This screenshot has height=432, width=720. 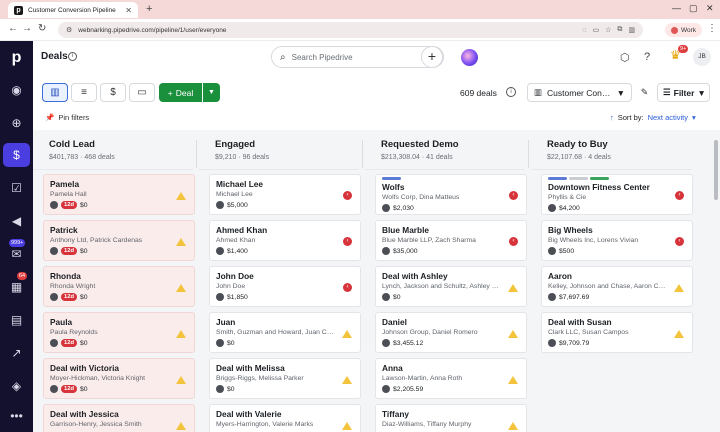 I want to click on info-icon: i, so click(x=72, y=56).